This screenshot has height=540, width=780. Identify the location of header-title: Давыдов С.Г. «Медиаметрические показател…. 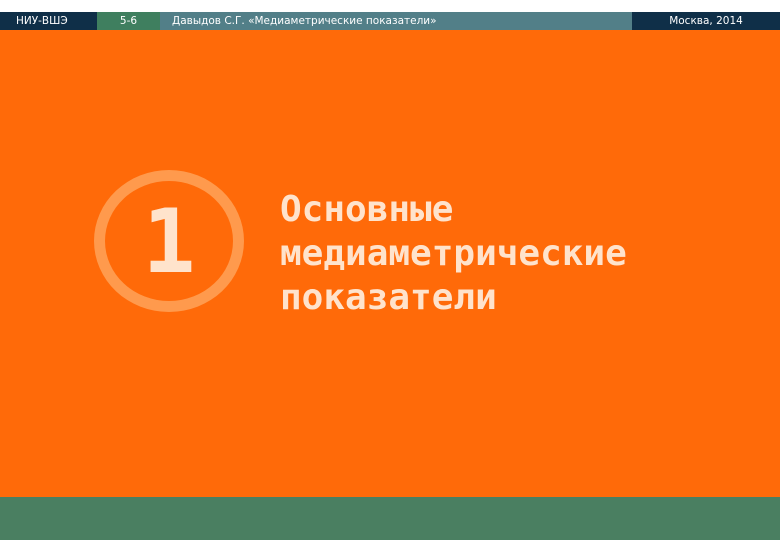
(396, 21).